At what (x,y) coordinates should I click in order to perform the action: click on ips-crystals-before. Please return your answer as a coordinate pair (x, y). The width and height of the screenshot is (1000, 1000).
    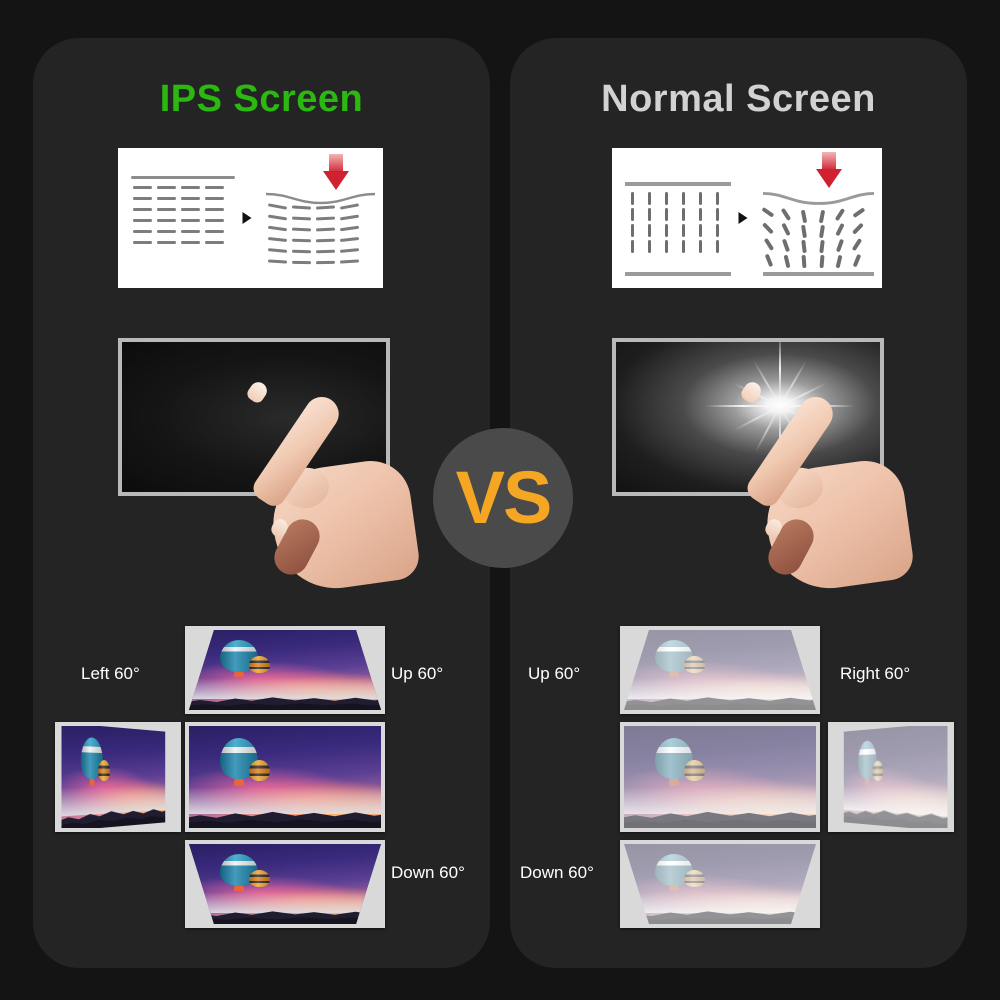
    Looking at the image, I should click on (183, 218).